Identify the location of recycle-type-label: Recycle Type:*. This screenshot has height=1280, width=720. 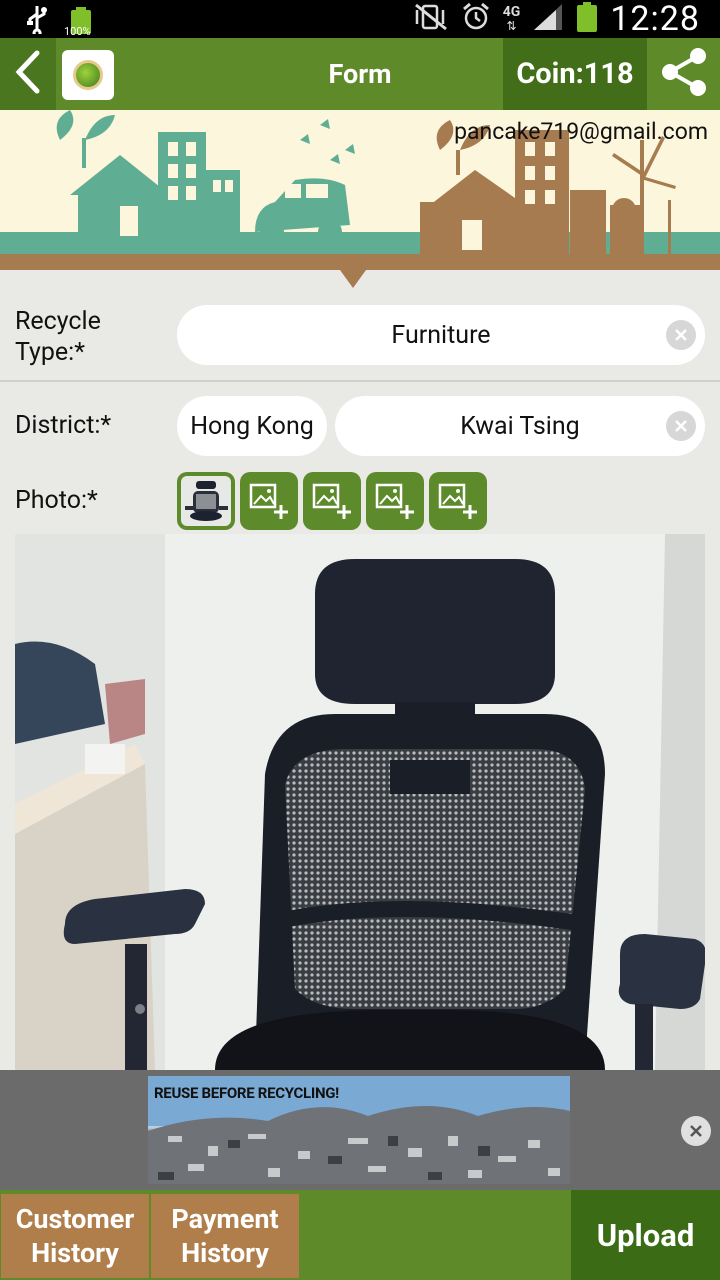
(58, 337).